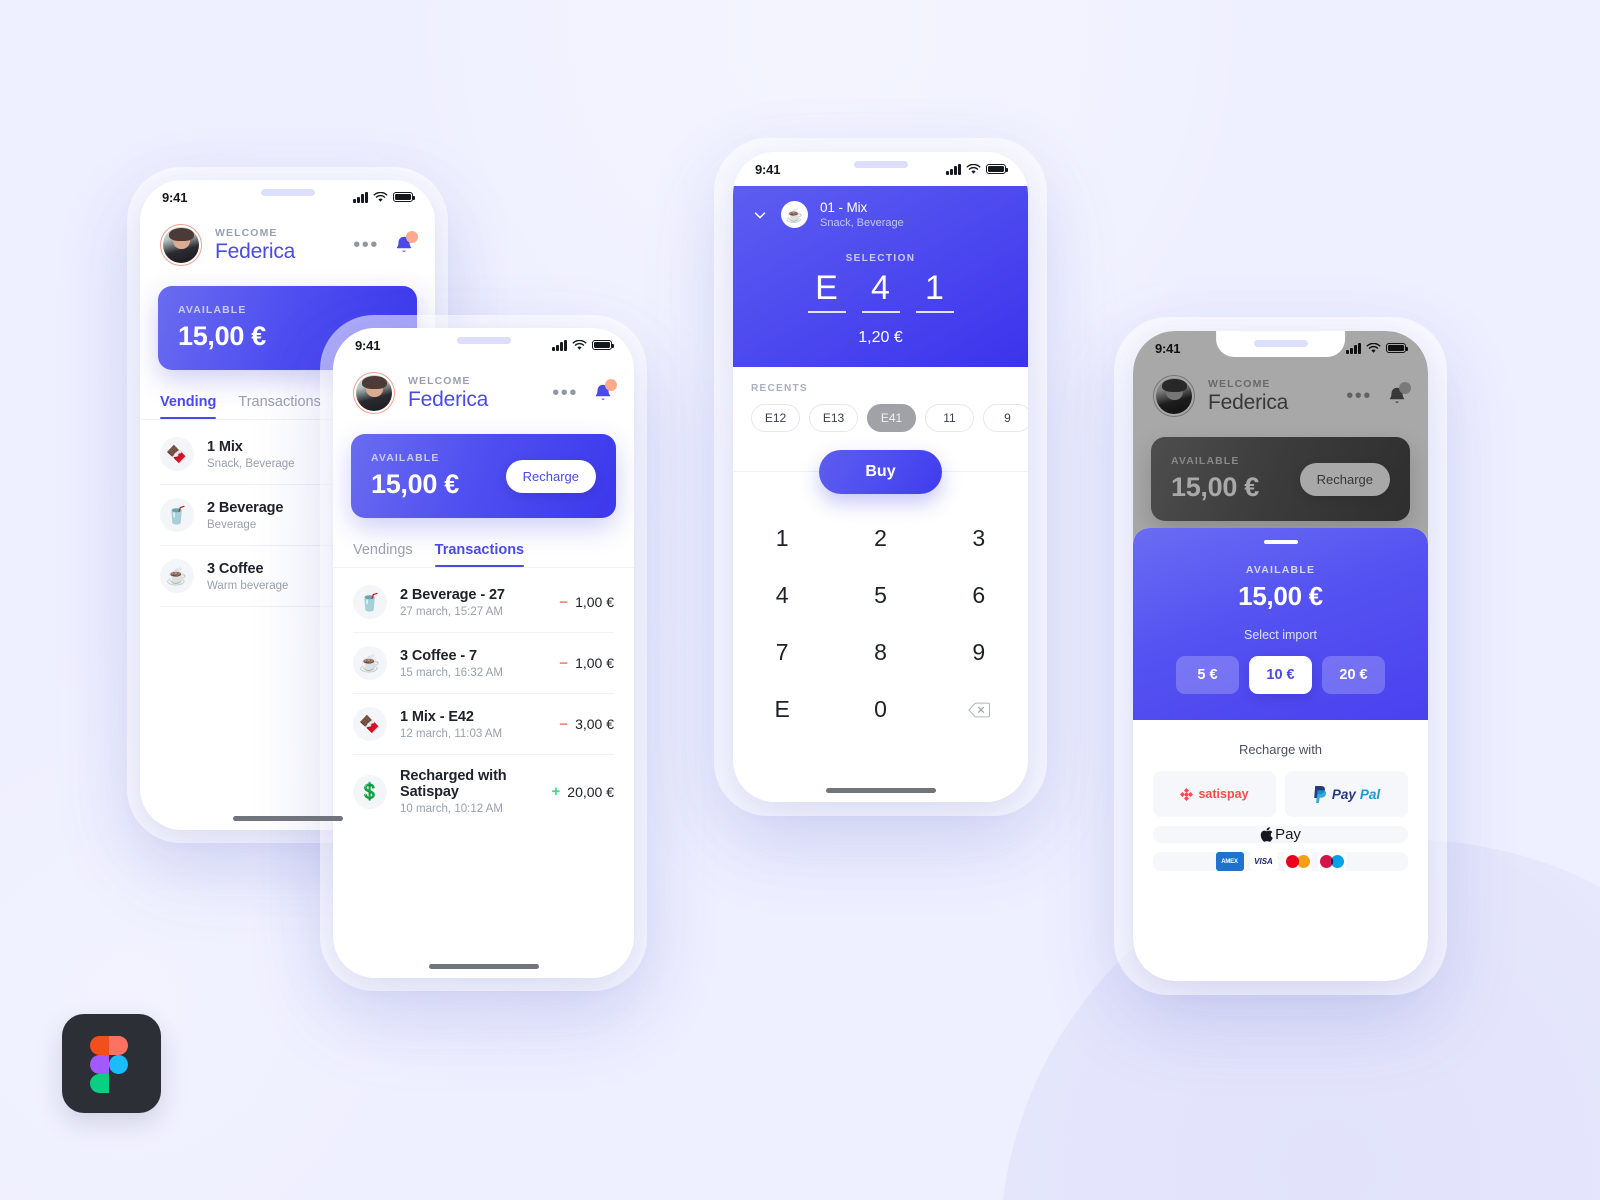 This screenshot has height=1200, width=1600. I want to click on avatar-image, so click(1174, 396).